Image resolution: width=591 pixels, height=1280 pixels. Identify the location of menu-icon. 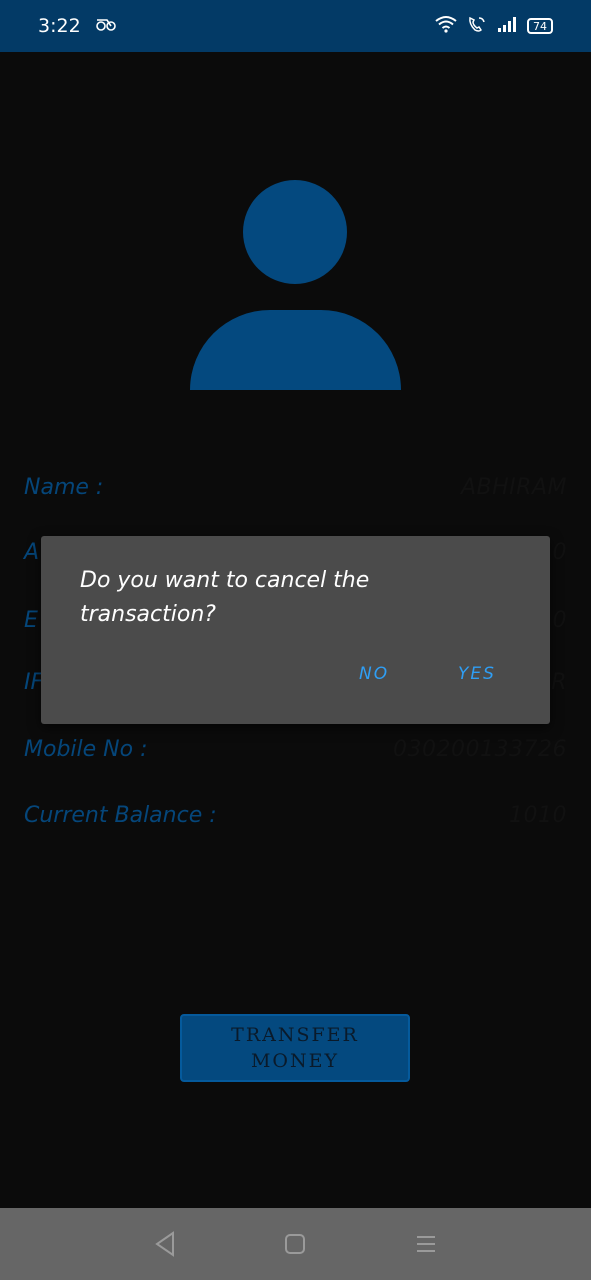
(426, 1244).